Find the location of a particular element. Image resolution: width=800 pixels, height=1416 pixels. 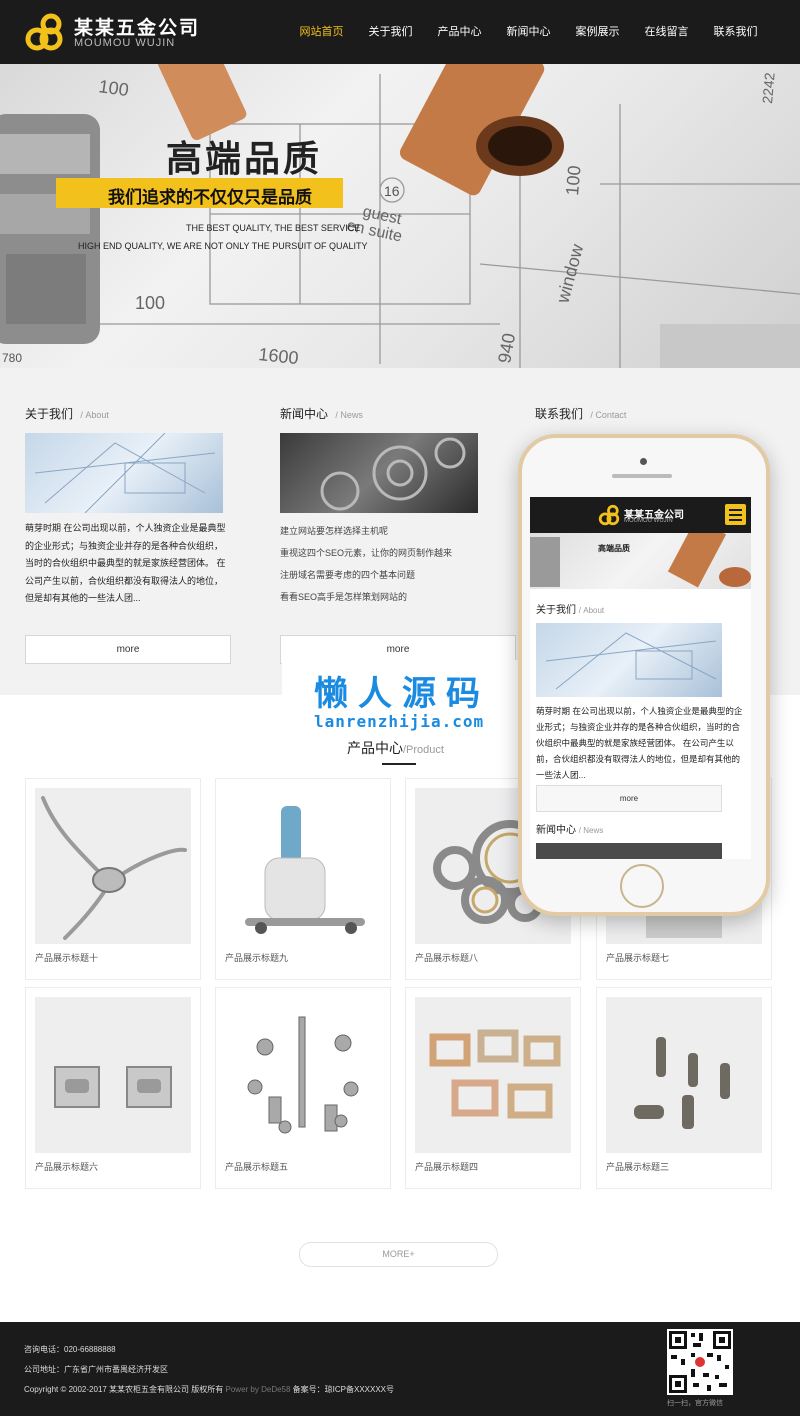

news-item: 建立网站要怎样选择主机呢 is located at coordinates (390, 533).